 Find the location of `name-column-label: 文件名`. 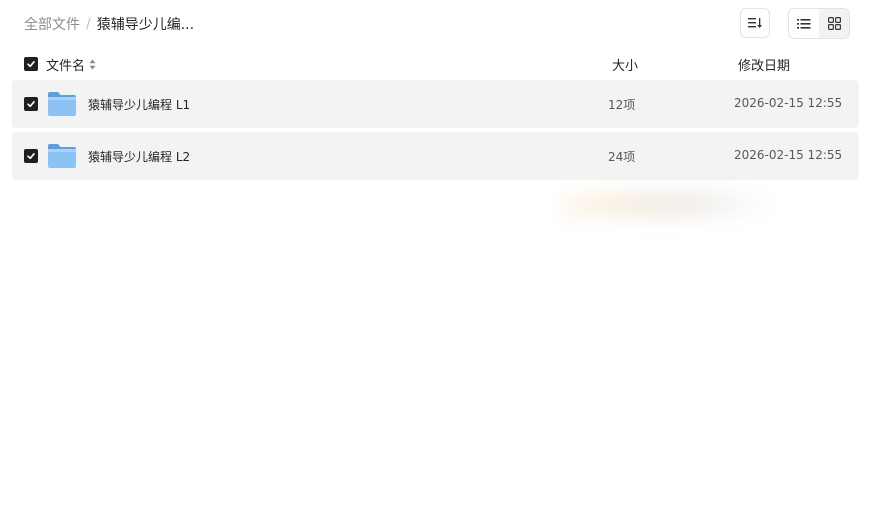

name-column-label: 文件名 is located at coordinates (66, 66).